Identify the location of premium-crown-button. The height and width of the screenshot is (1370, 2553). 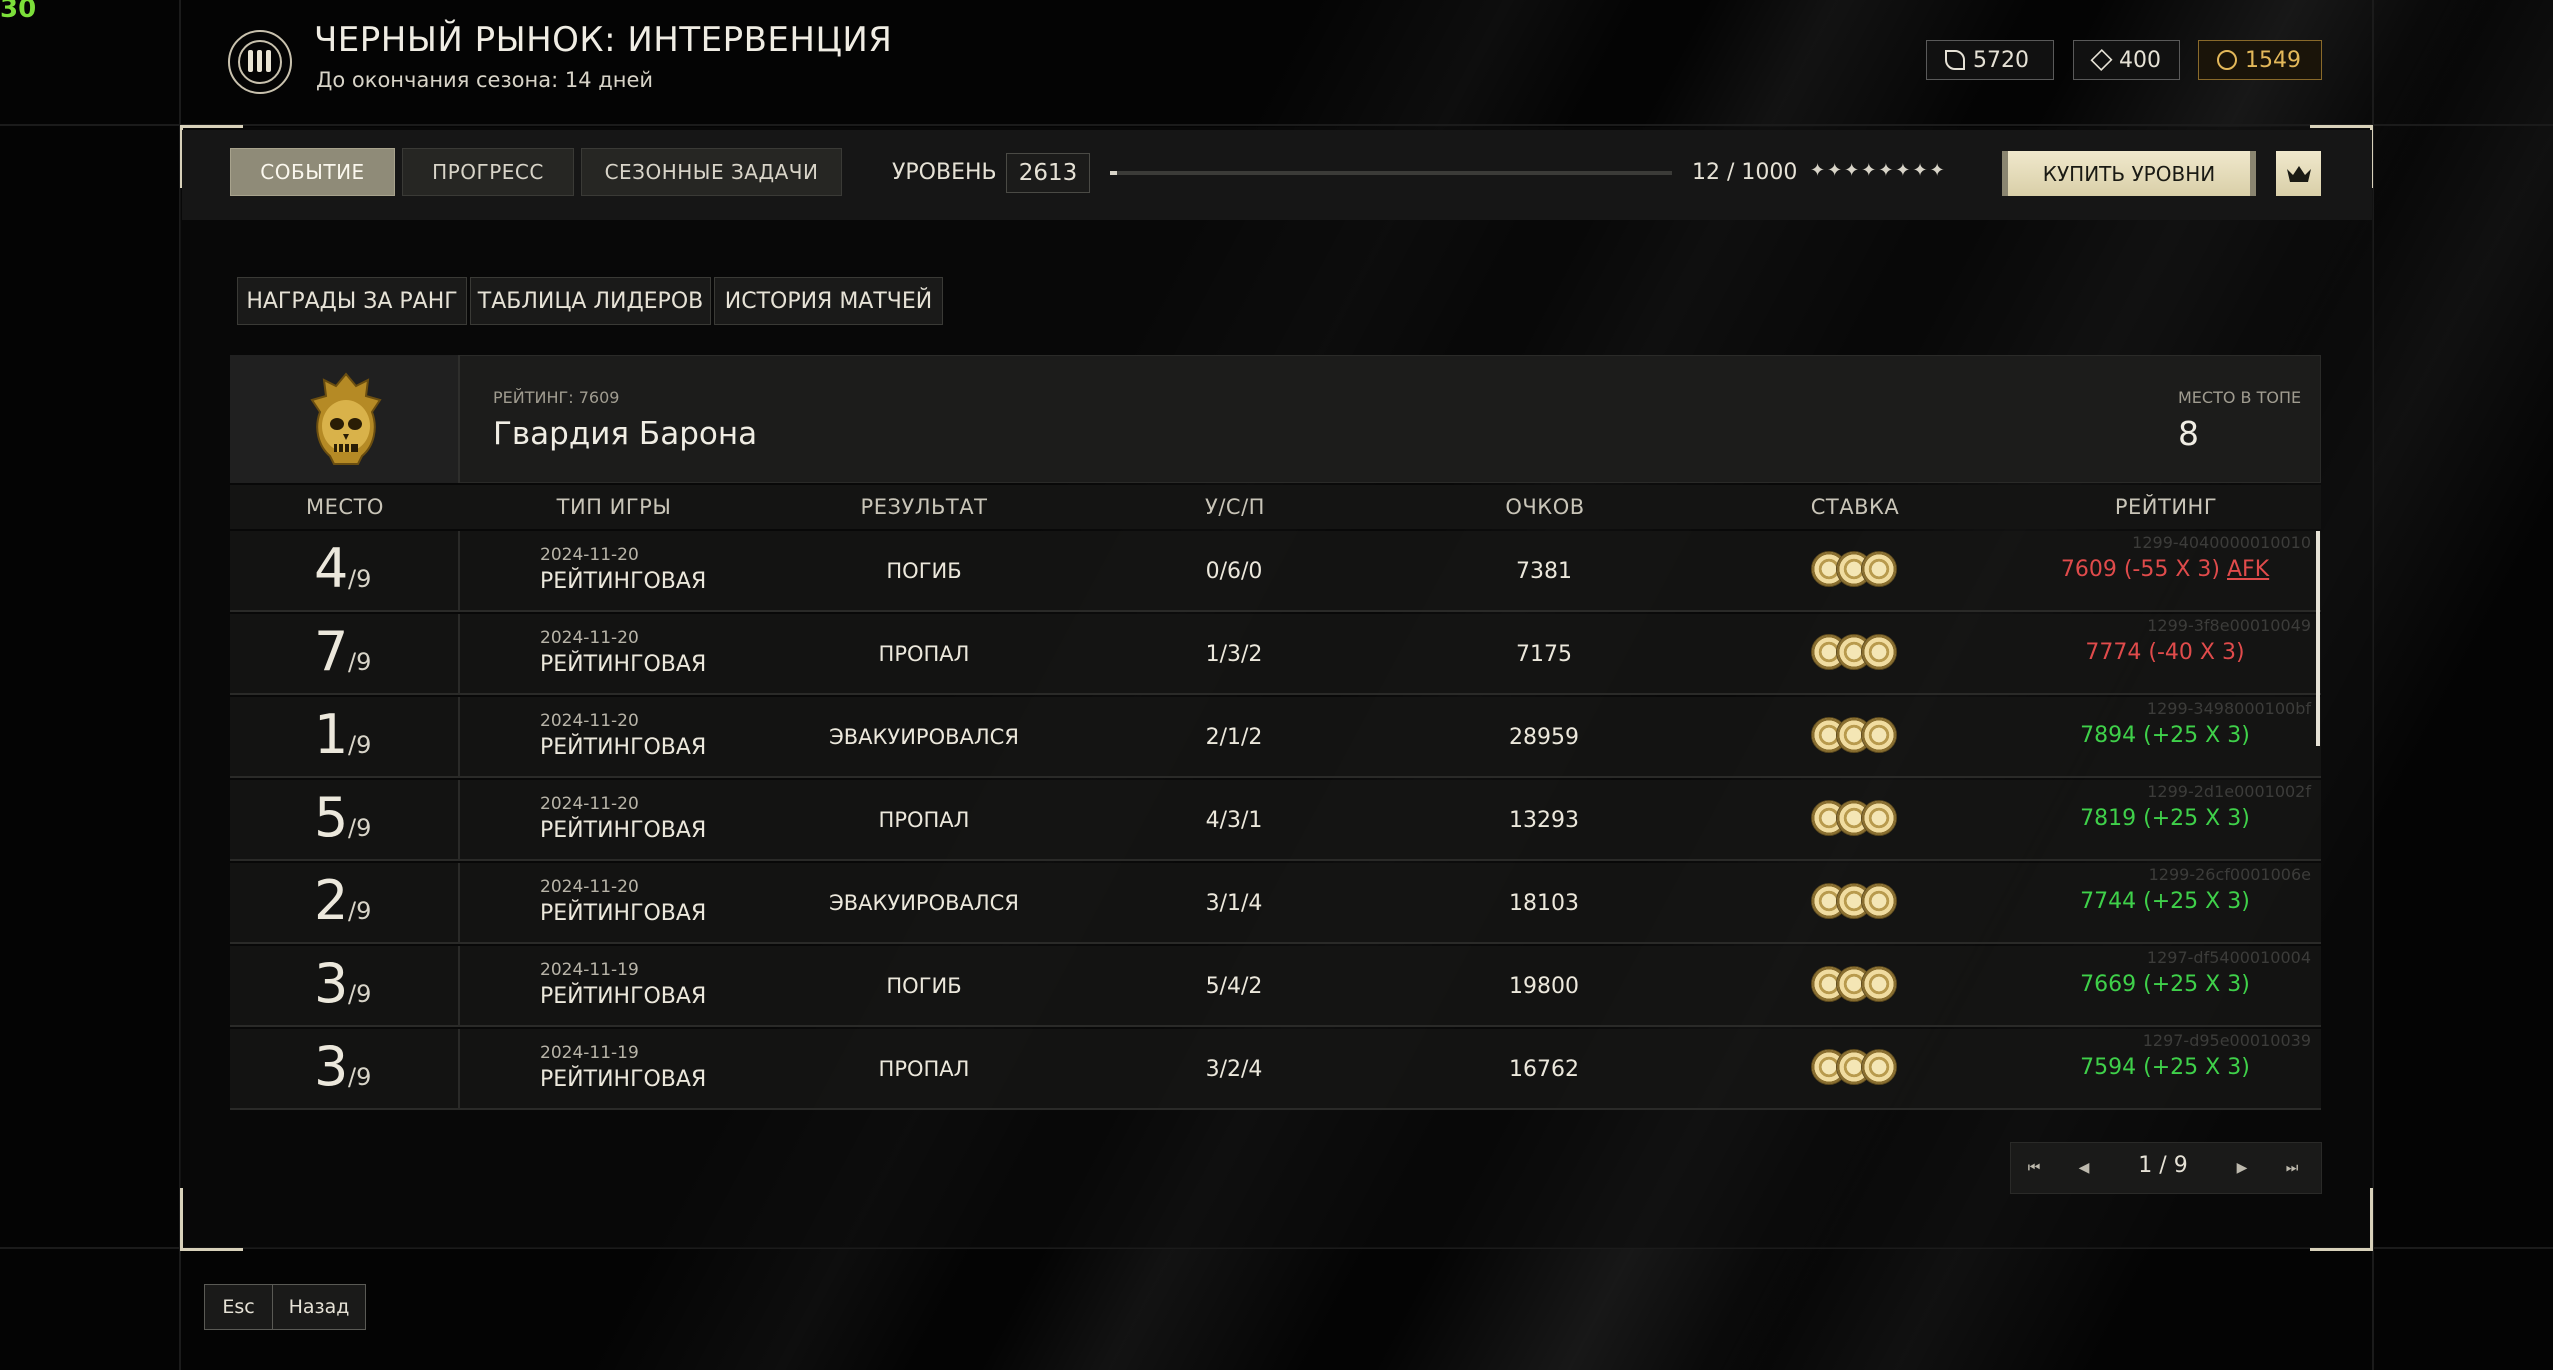
(2298, 173).